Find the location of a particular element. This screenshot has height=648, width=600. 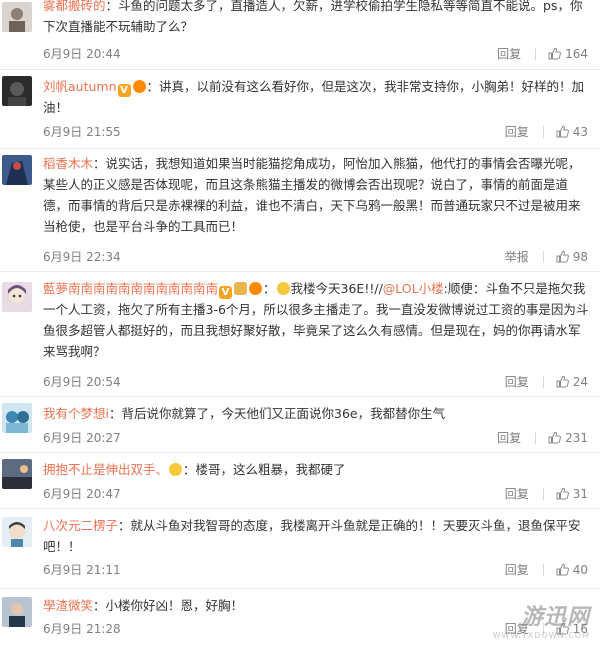

gift-icon is located at coordinates (241, 288).